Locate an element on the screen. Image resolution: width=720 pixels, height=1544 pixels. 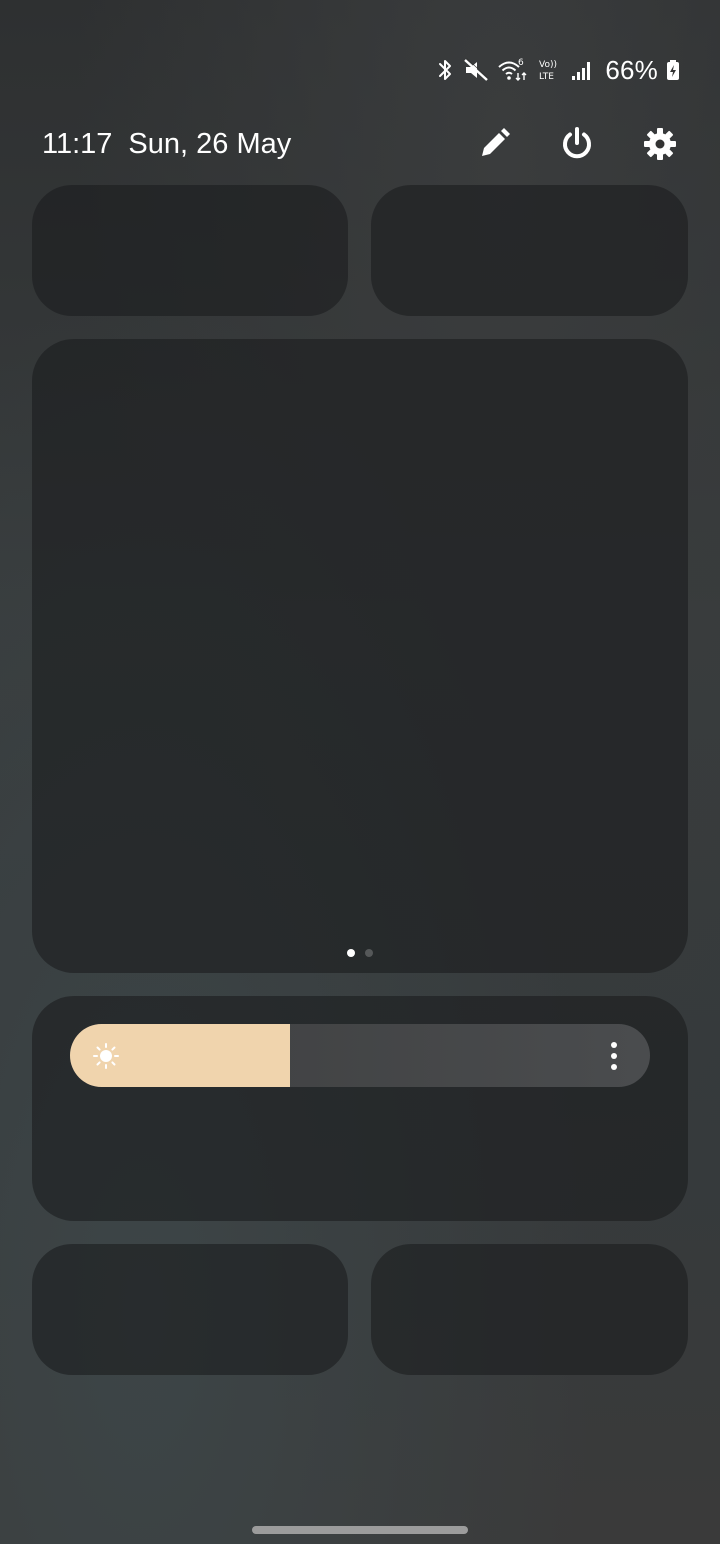
status-bar: 6 Vo)) LTE 66% is located at coordinates (557, 70).